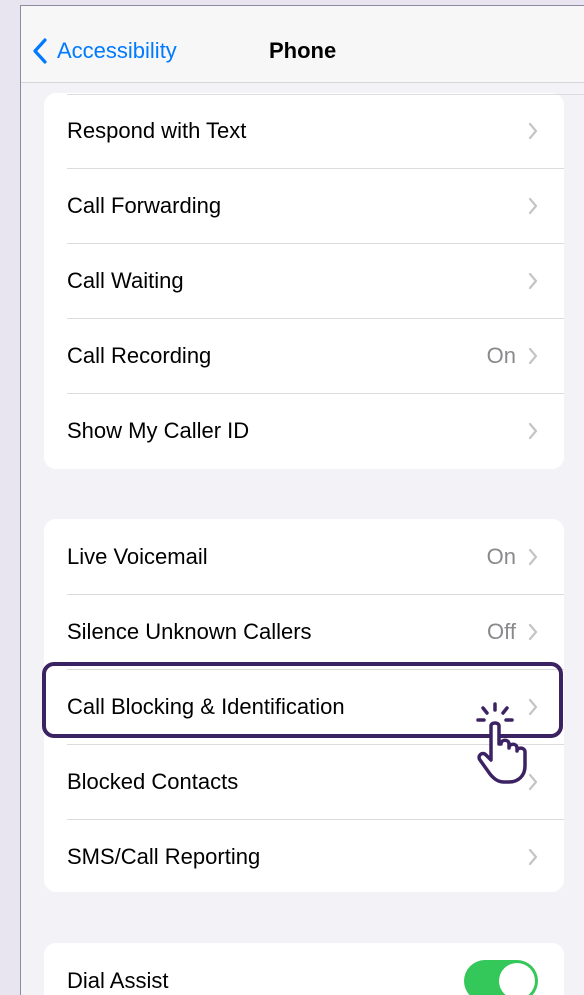 The image size is (584, 995). What do you see at coordinates (189, 631) in the screenshot?
I see `row-label: Silence Unknown Callers` at bounding box center [189, 631].